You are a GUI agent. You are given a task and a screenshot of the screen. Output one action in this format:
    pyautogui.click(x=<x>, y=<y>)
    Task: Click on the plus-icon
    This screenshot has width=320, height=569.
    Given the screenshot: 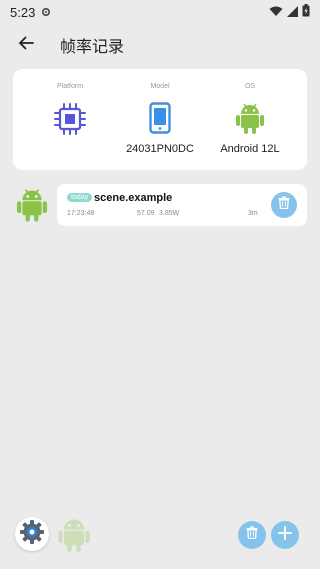 What is the action you would take?
    pyautogui.click(x=285, y=535)
    